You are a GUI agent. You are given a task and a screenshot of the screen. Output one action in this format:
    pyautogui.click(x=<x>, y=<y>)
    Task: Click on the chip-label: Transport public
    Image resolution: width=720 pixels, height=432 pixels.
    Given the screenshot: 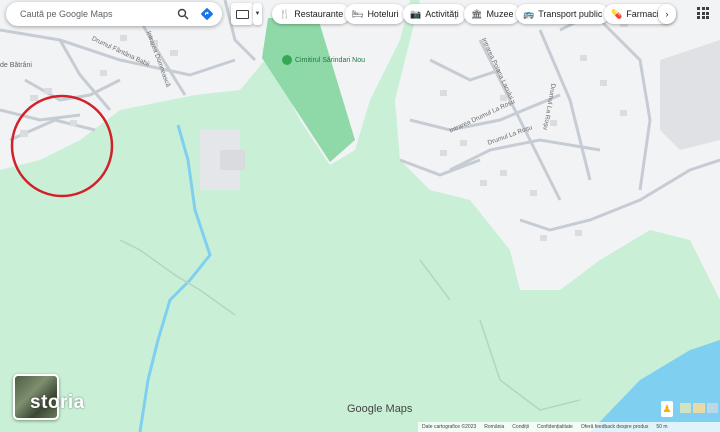 What is the action you would take?
    pyautogui.click(x=570, y=14)
    